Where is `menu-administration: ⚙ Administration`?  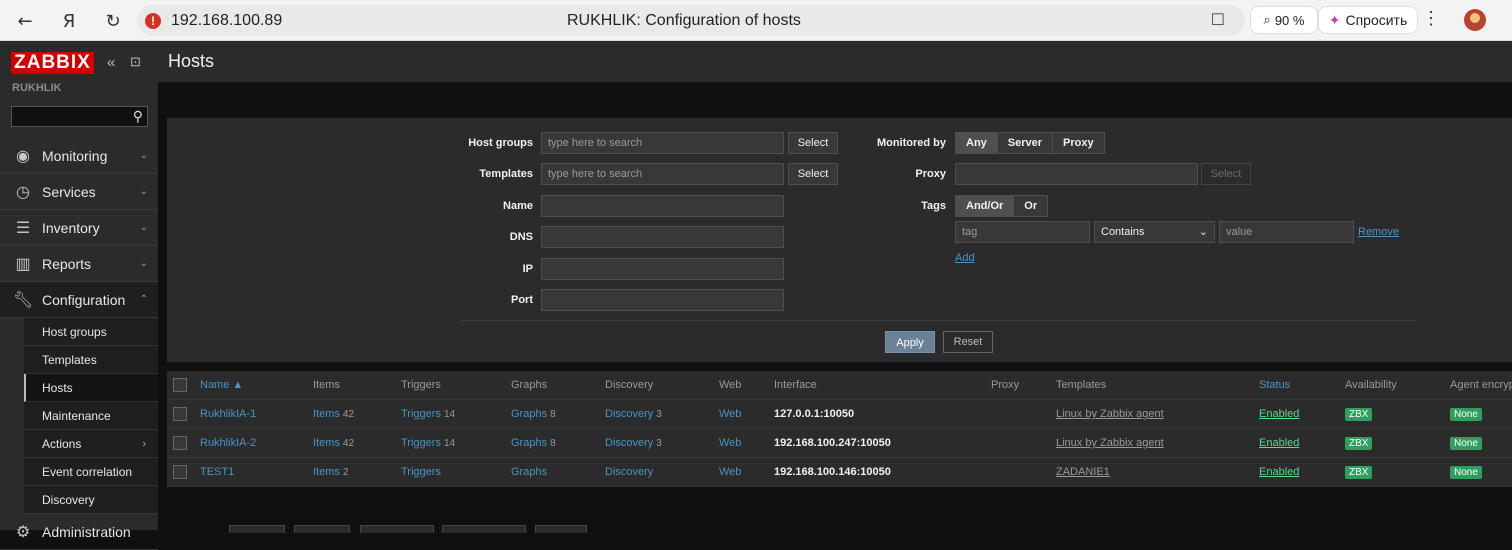 menu-administration: ⚙ Administration is located at coordinates (79, 532).